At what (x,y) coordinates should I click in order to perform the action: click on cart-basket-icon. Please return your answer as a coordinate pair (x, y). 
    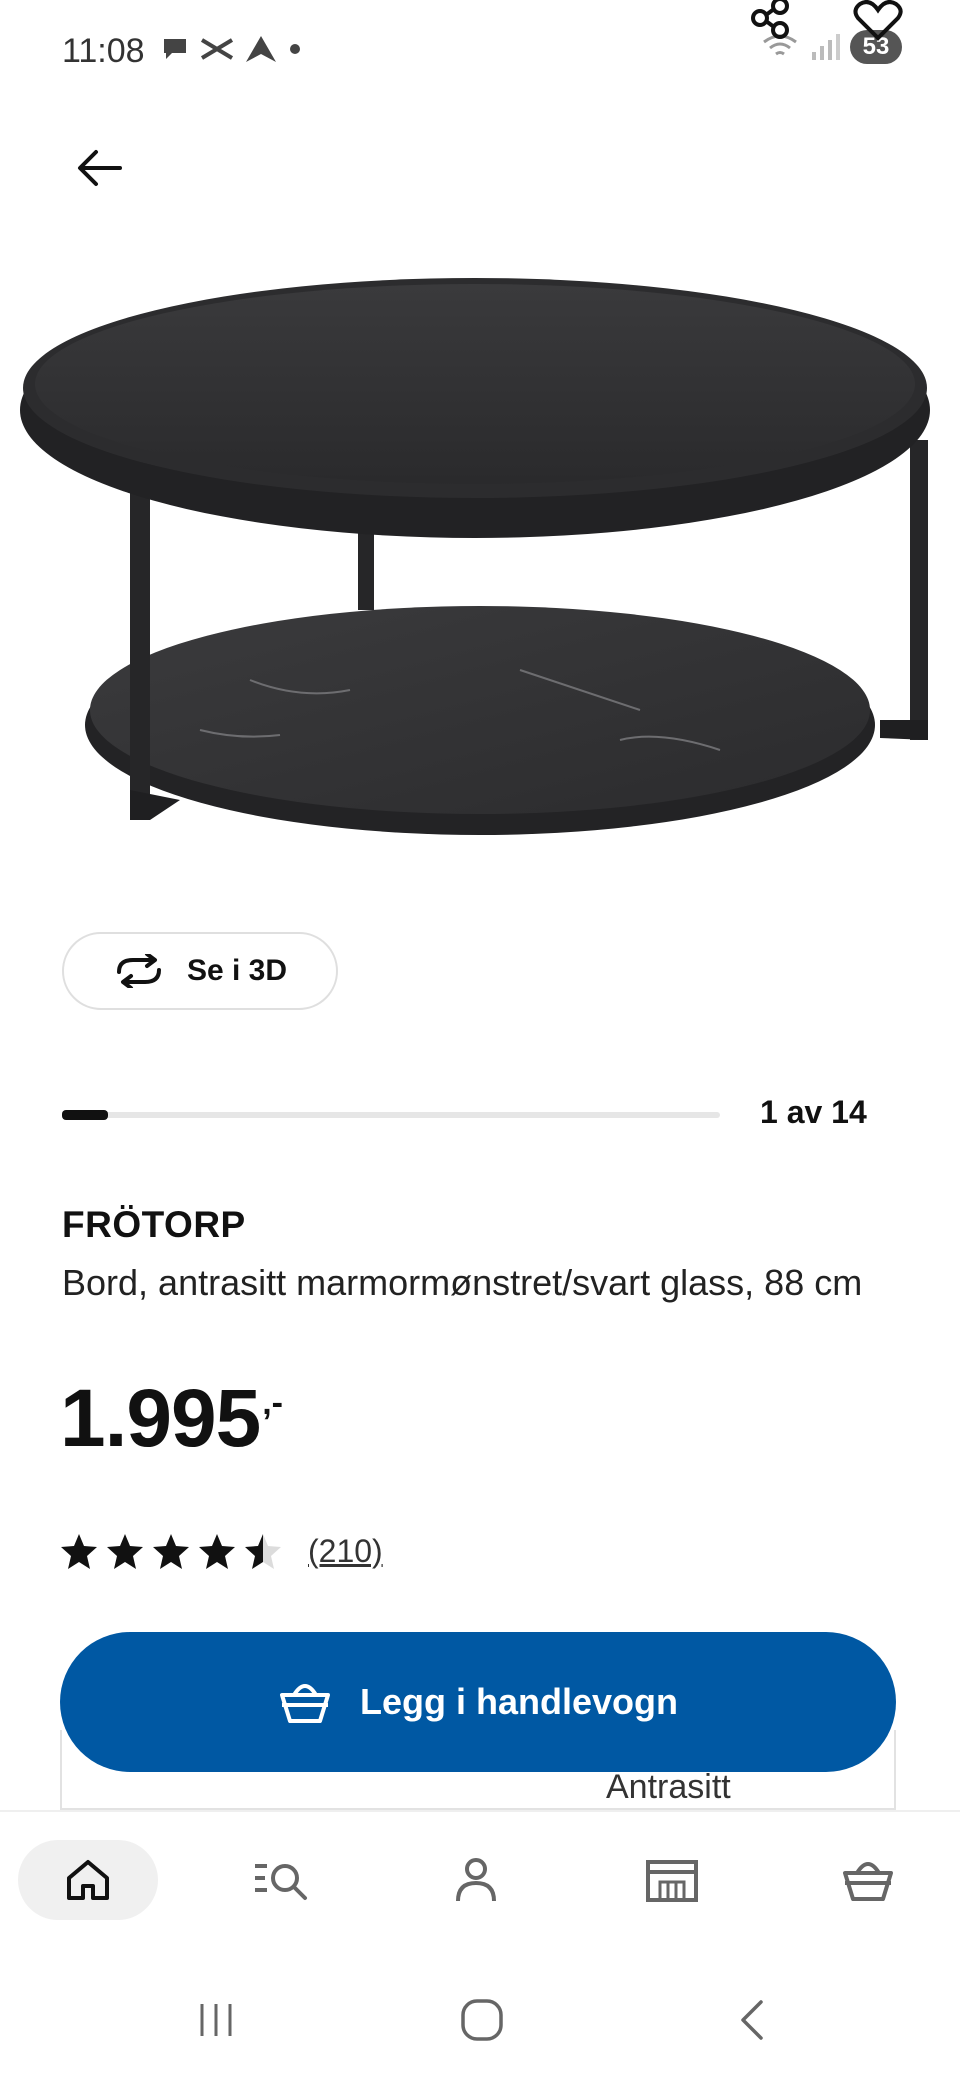
    Looking at the image, I should click on (868, 1881).